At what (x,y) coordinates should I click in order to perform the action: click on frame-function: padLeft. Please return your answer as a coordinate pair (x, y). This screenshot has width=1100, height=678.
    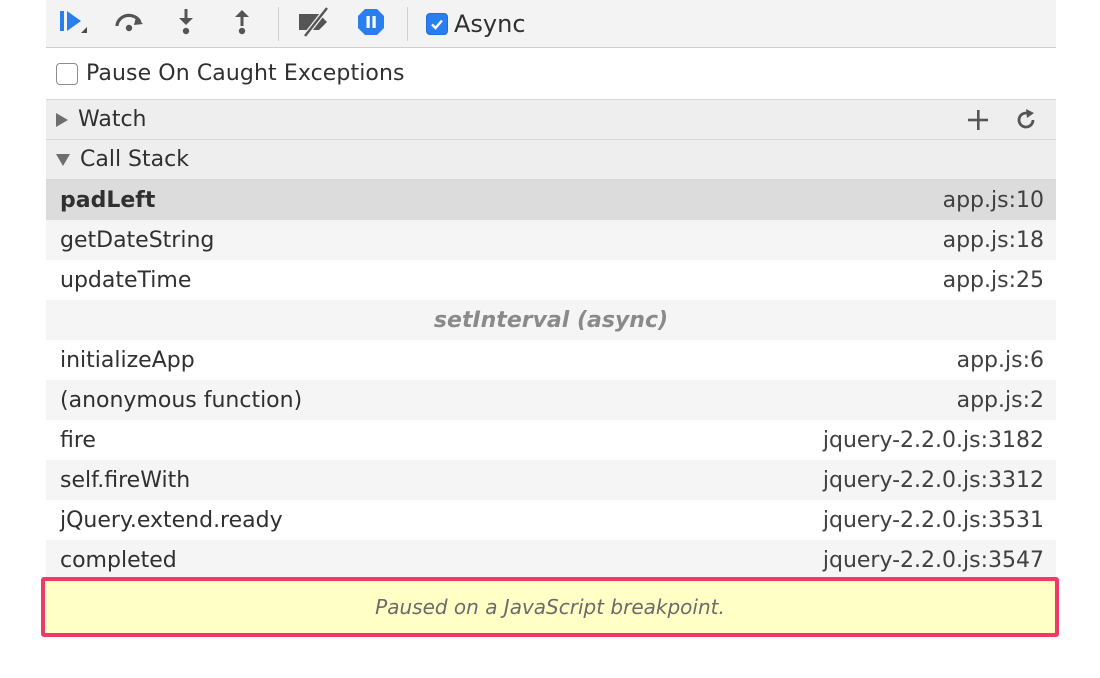
    Looking at the image, I should click on (108, 200).